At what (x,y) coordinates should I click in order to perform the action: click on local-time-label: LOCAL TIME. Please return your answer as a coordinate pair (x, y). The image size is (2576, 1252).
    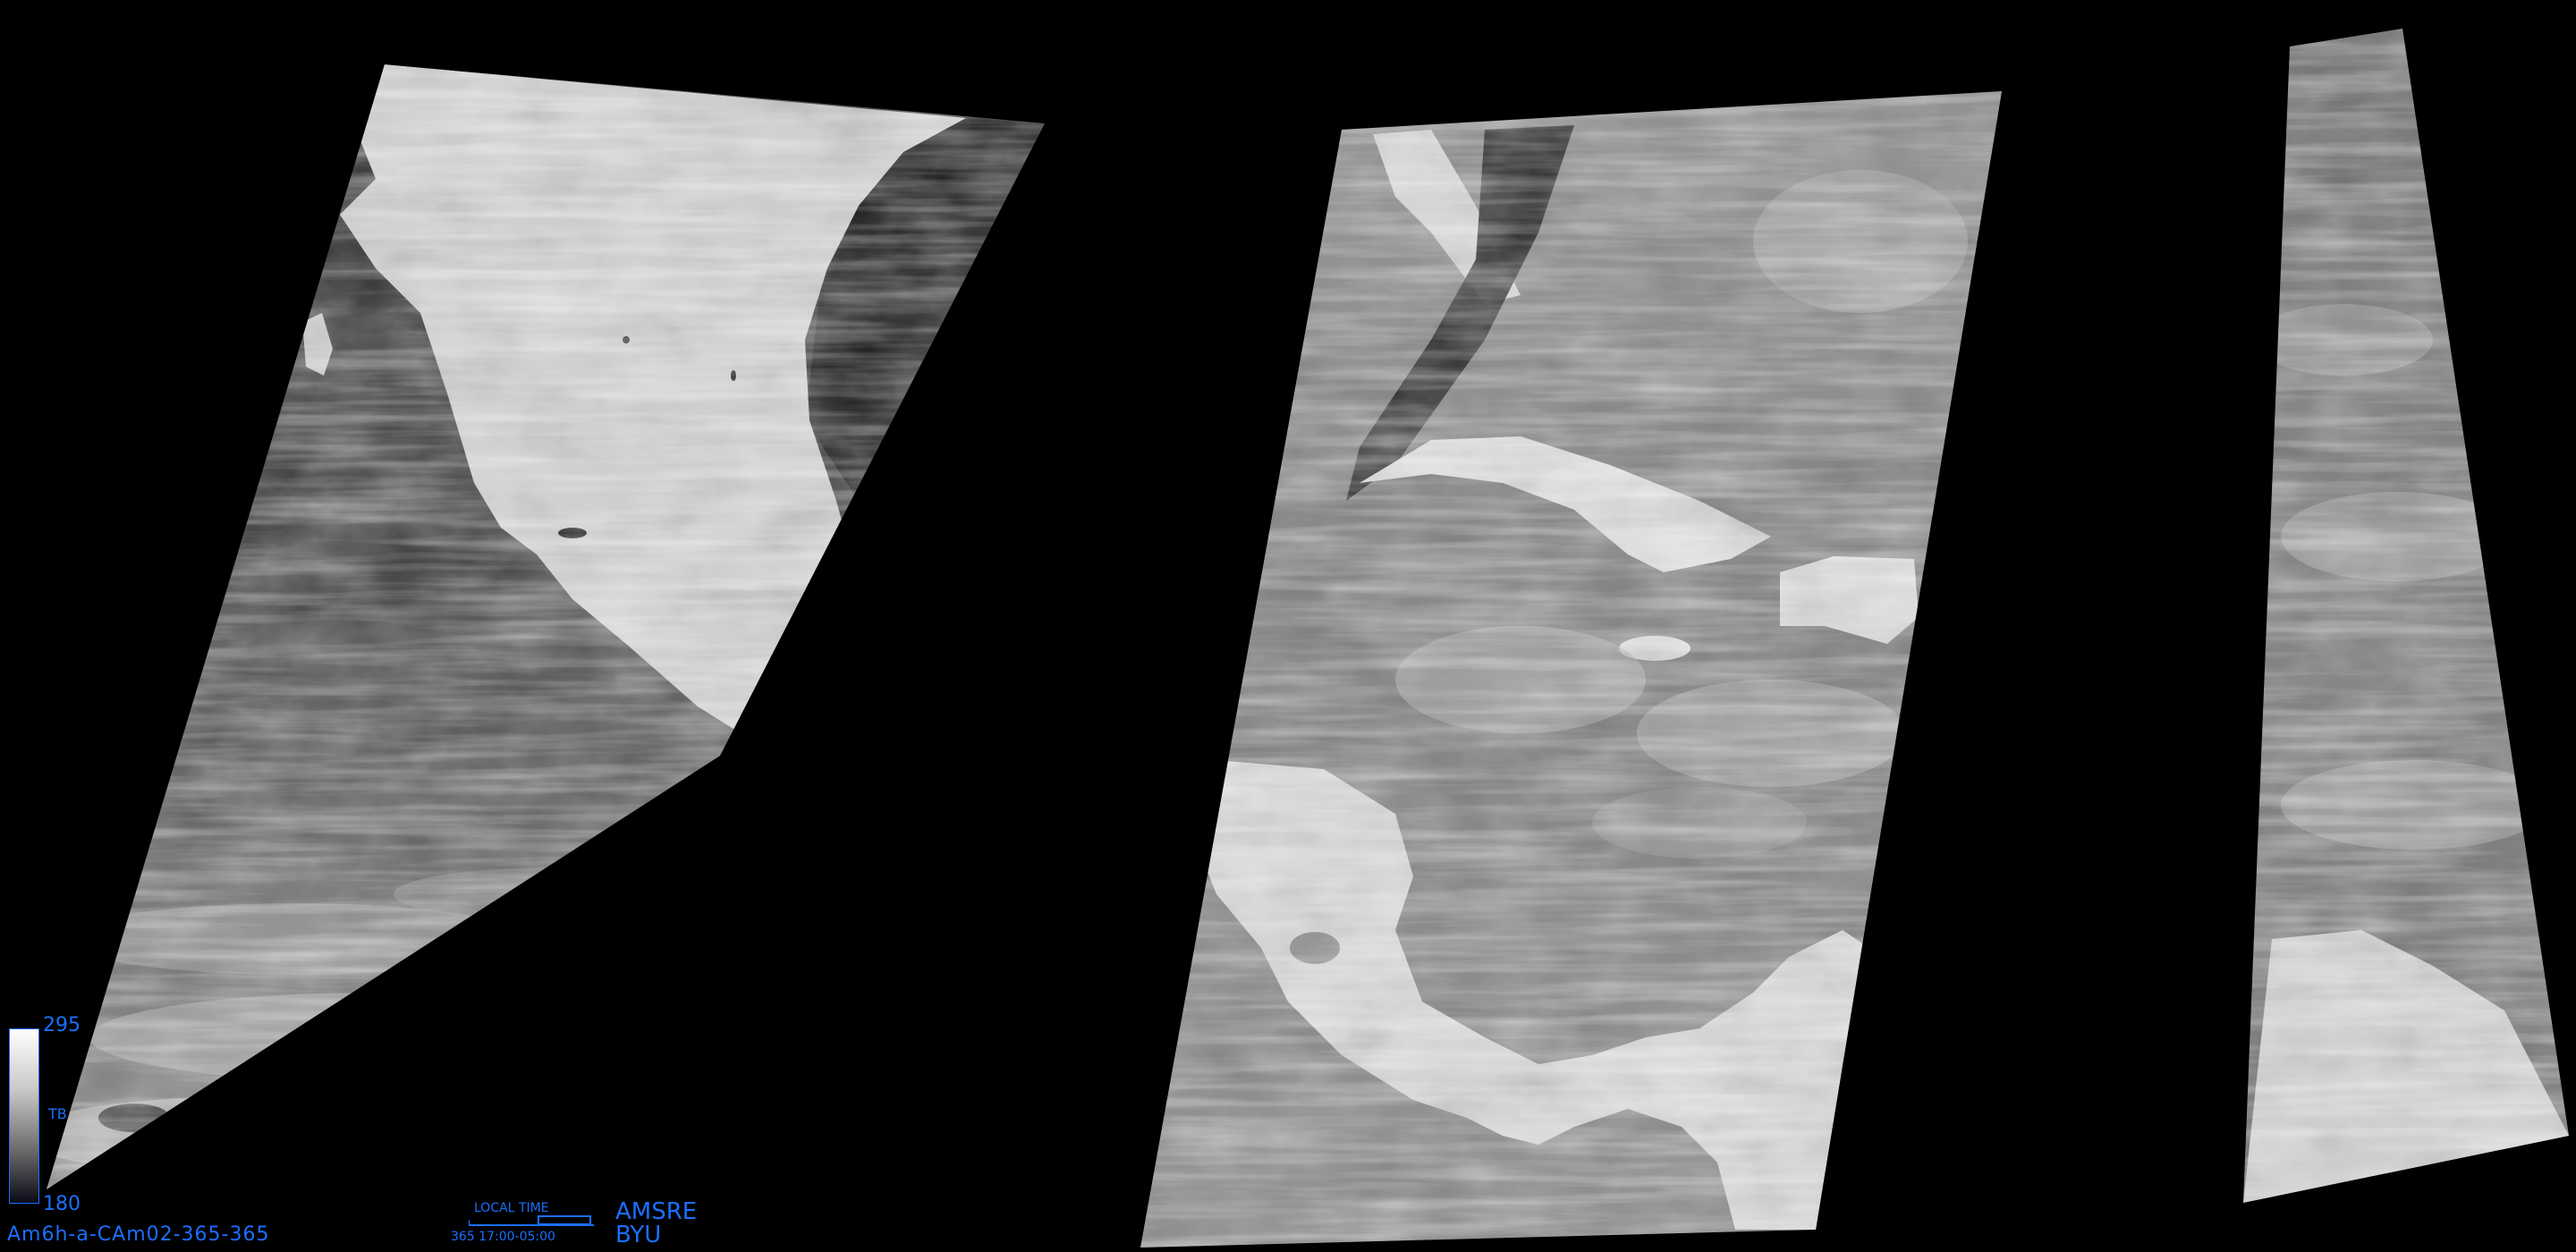
    Looking at the image, I should click on (511, 1208).